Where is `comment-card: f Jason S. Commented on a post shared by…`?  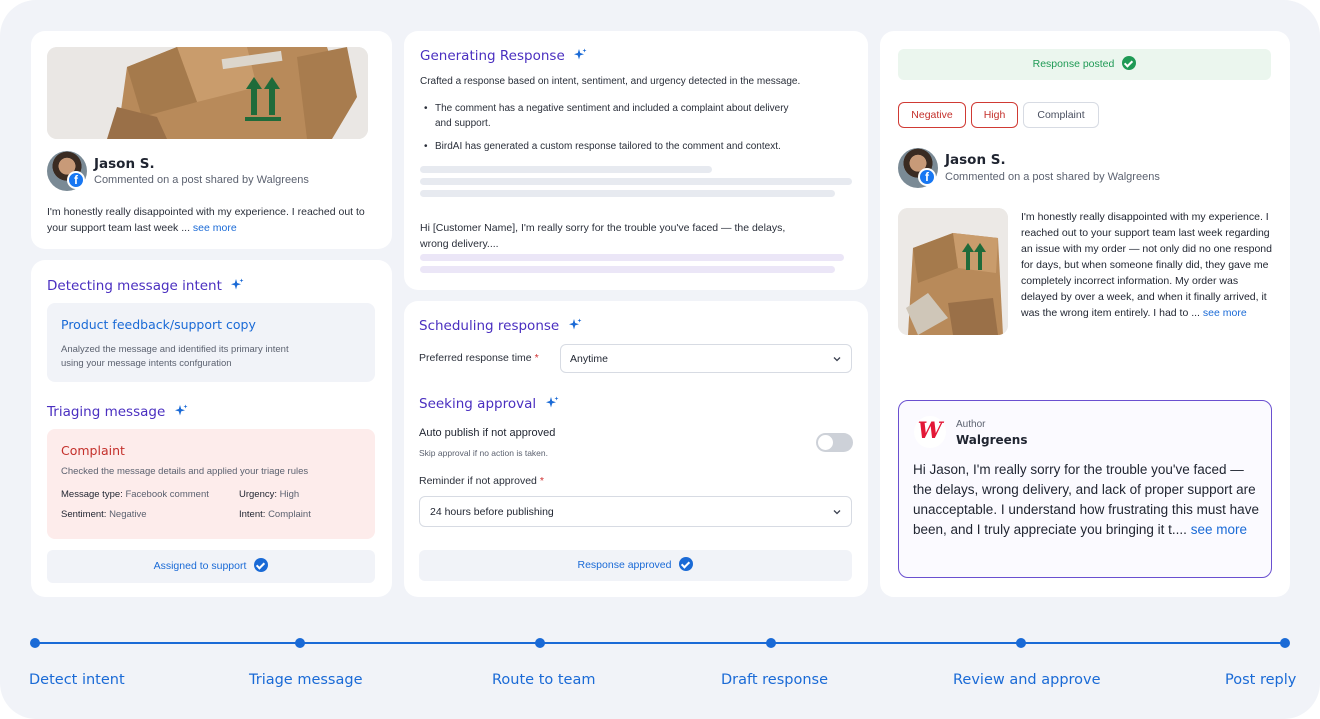 comment-card: f Jason S. Commented on a post shared by… is located at coordinates (211, 140).